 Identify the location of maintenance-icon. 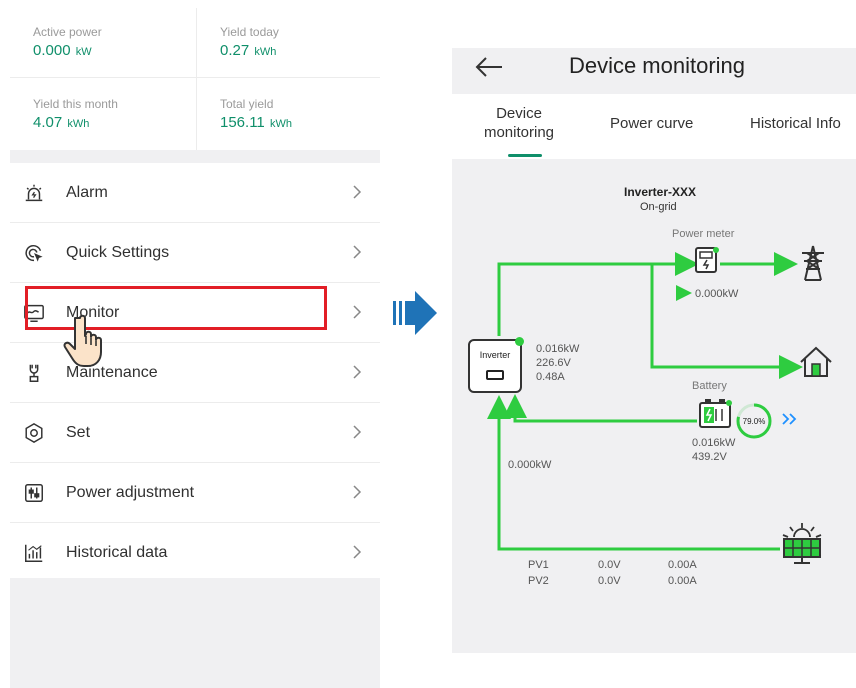
(34, 373).